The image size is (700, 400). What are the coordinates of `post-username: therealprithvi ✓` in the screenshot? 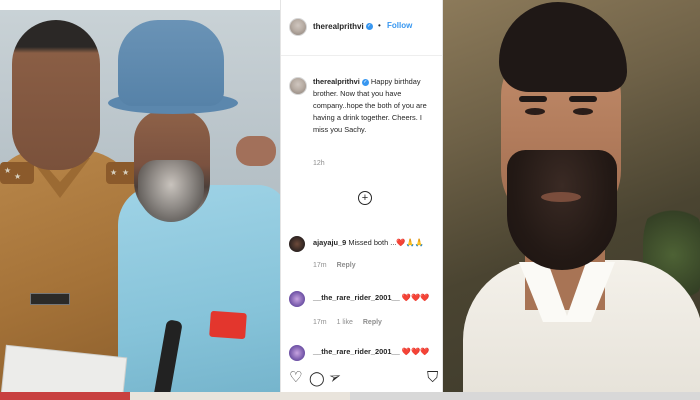 It's located at (343, 26).